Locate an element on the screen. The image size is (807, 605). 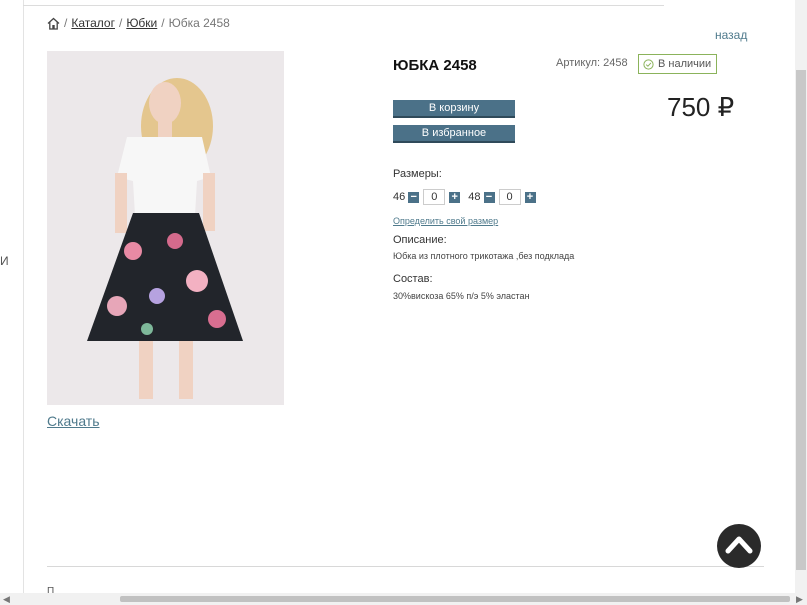
description-text: Юбка из плотного трикотажа ,без подклада is located at coordinates (484, 256).